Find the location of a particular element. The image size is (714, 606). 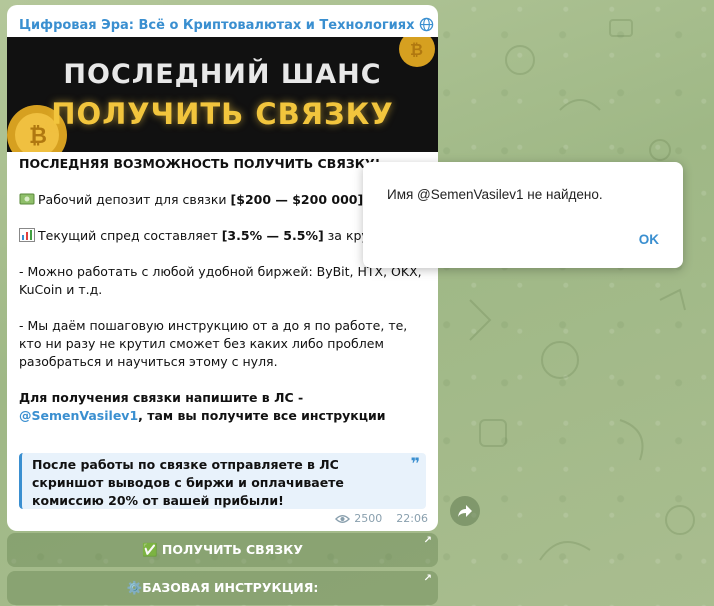

share-arrow-icon is located at coordinates (465, 511).